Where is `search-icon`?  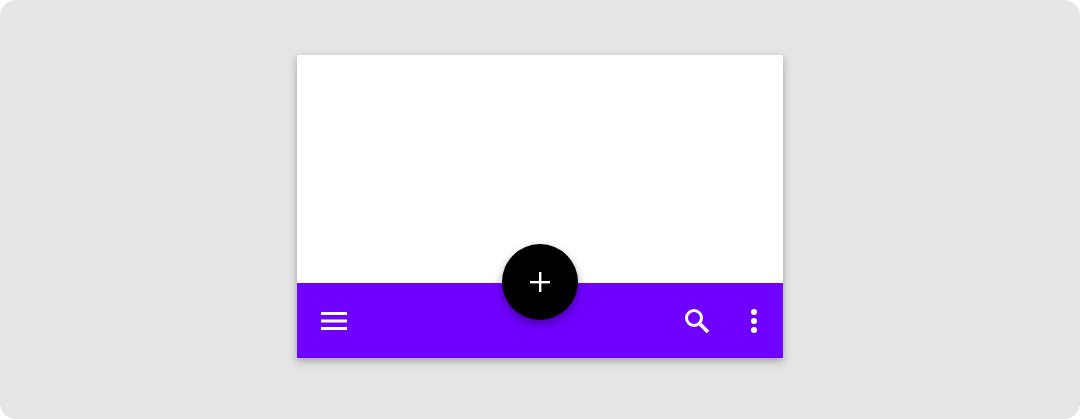 search-icon is located at coordinates (697, 320).